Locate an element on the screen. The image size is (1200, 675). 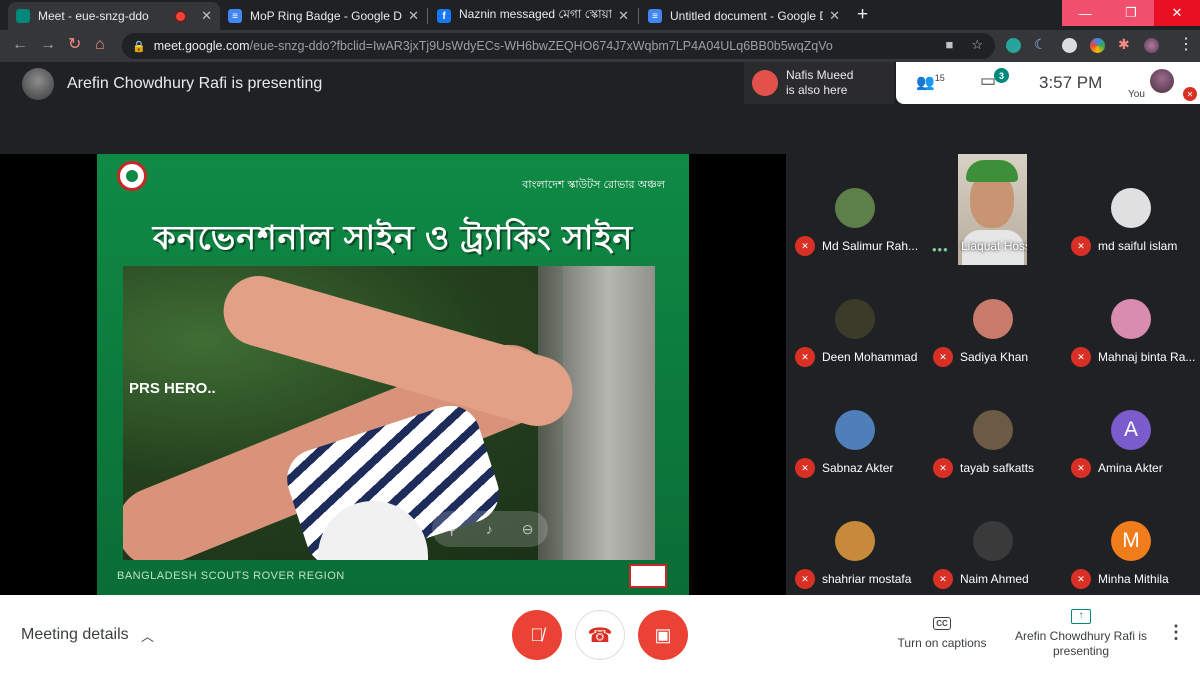
participant-tile: M ✕ Minha Mithila is located at coordinates (1131, 542).